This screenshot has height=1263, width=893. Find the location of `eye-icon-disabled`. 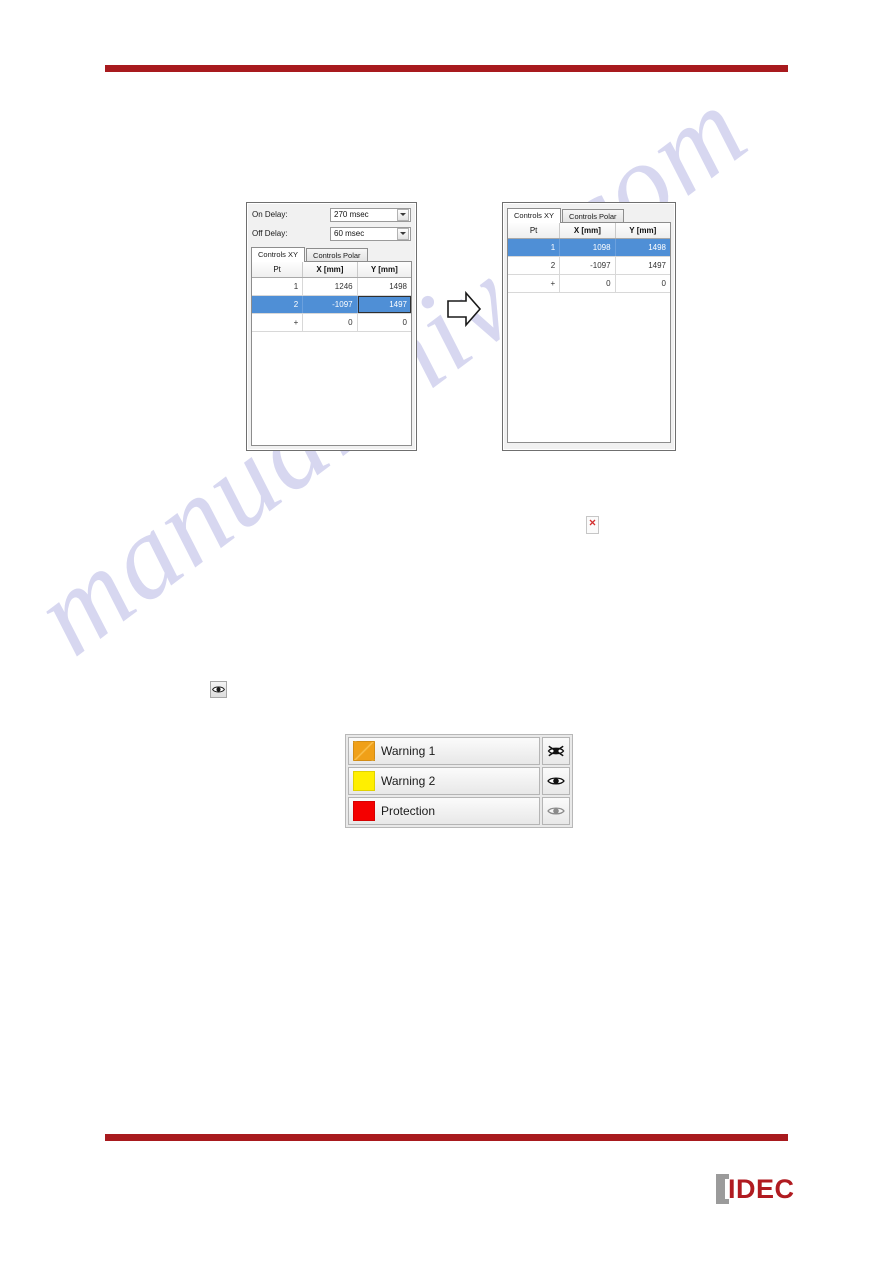

eye-icon-disabled is located at coordinates (556, 811).